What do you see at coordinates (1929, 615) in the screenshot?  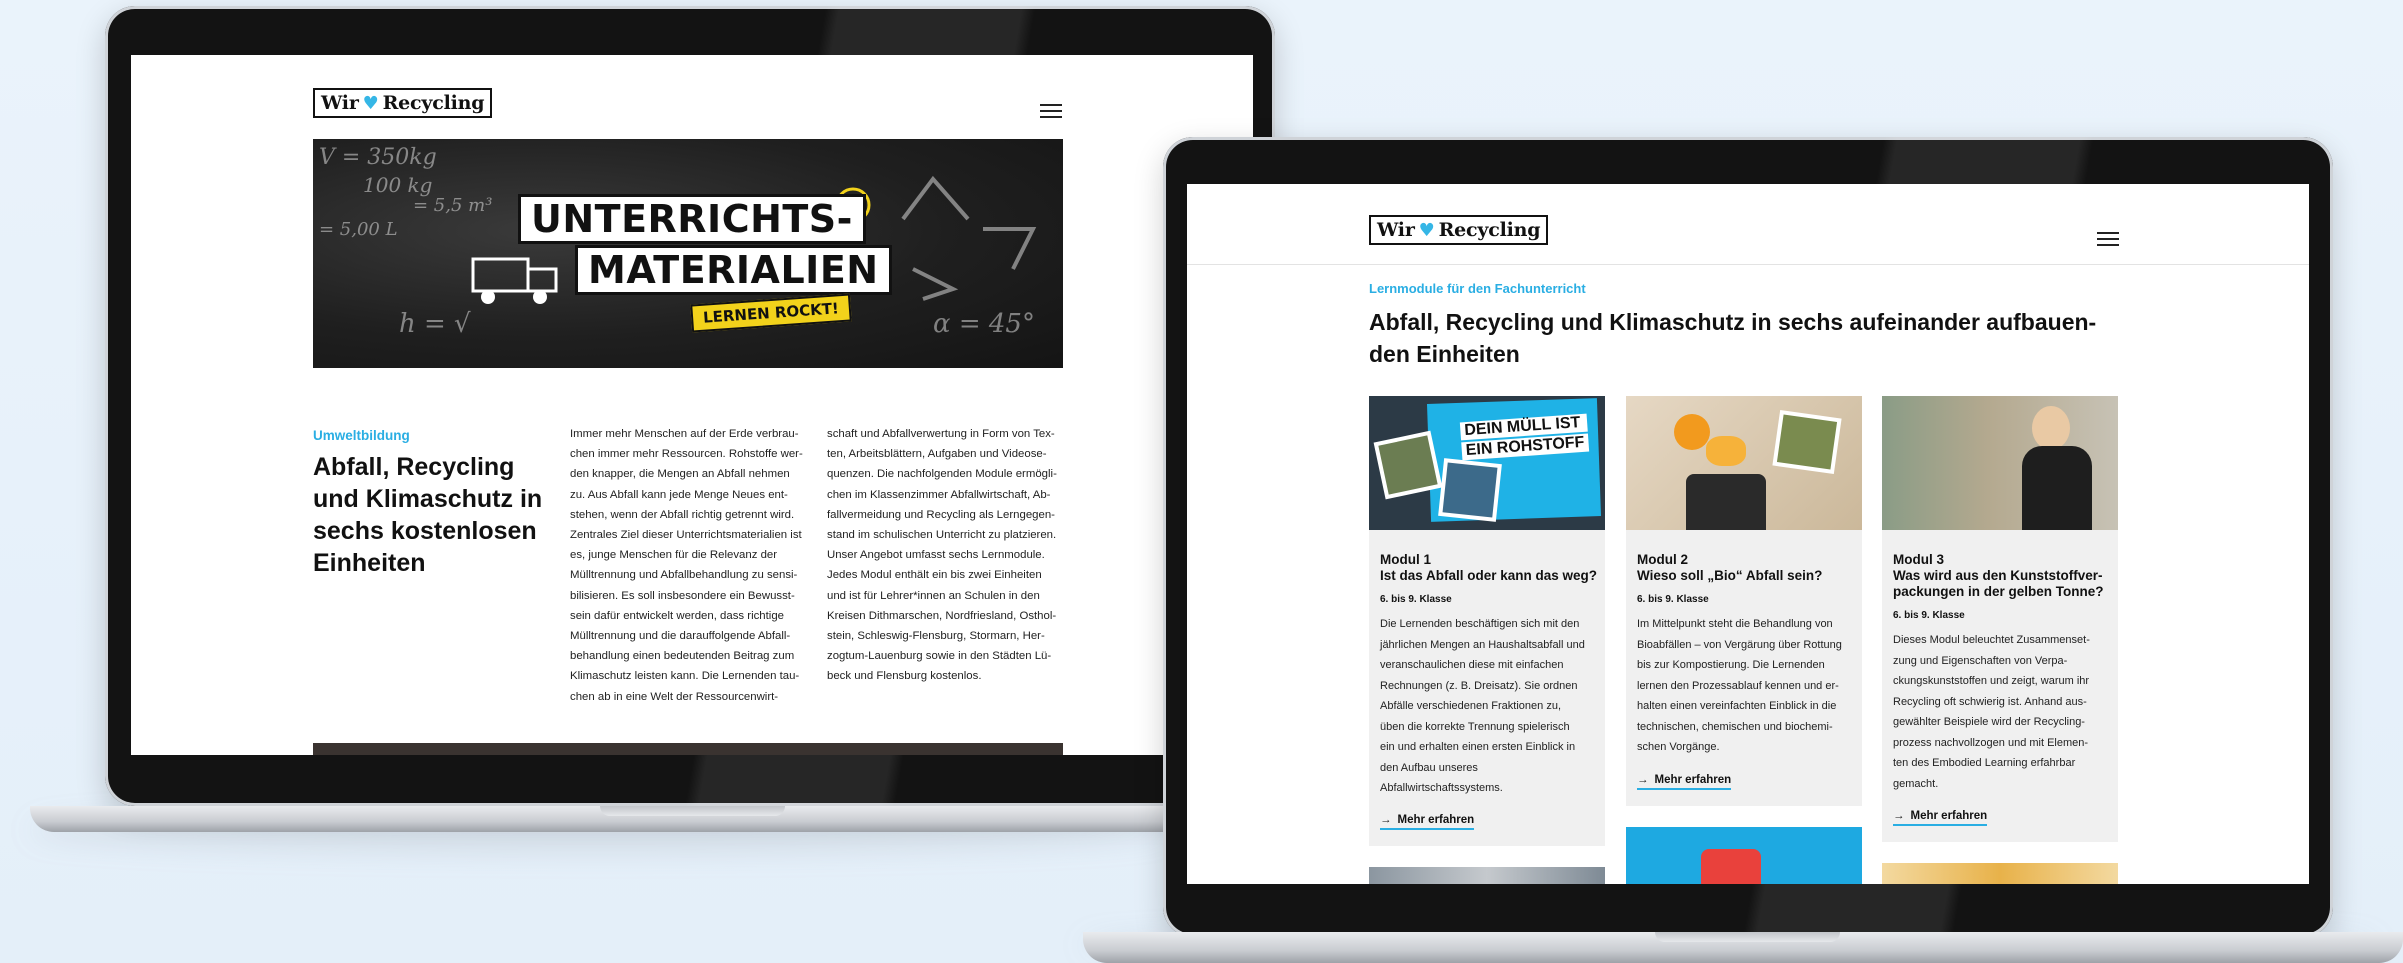 I see `module-card-3-grade: 6. bis 9. Klasse` at bounding box center [1929, 615].